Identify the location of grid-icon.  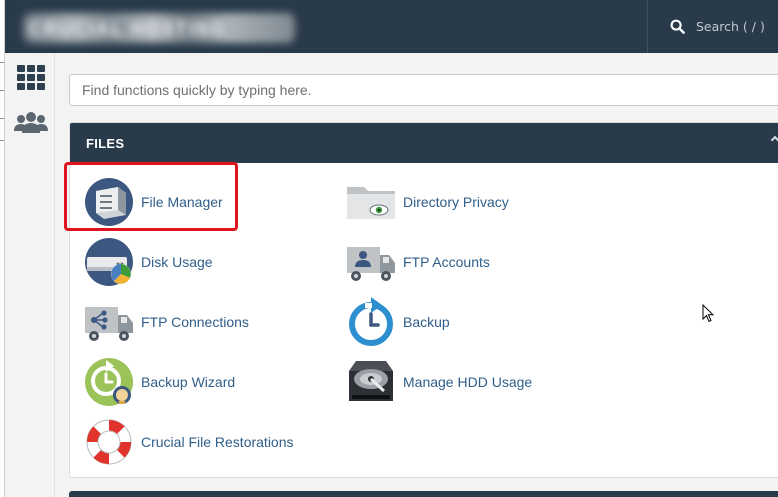
(31, 77).